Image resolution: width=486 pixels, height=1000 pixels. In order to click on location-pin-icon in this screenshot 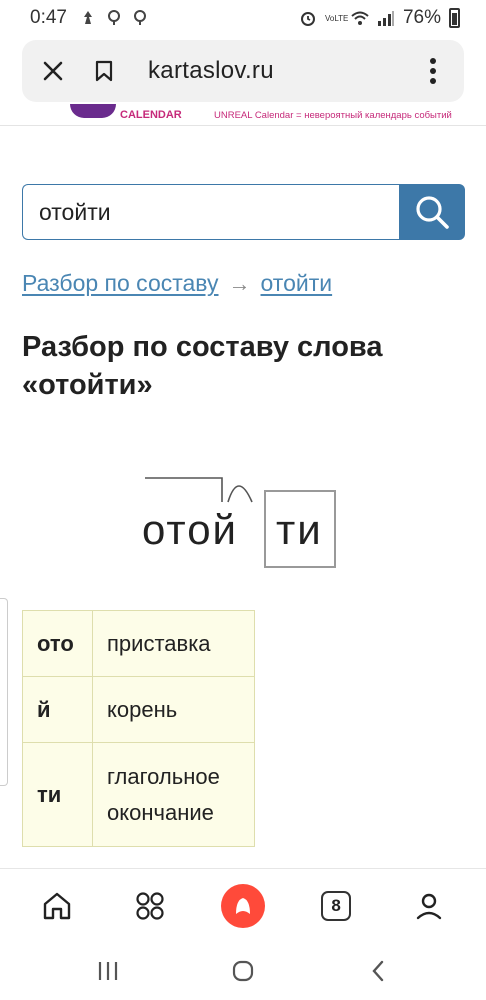, I will do `click(113, 17)`.